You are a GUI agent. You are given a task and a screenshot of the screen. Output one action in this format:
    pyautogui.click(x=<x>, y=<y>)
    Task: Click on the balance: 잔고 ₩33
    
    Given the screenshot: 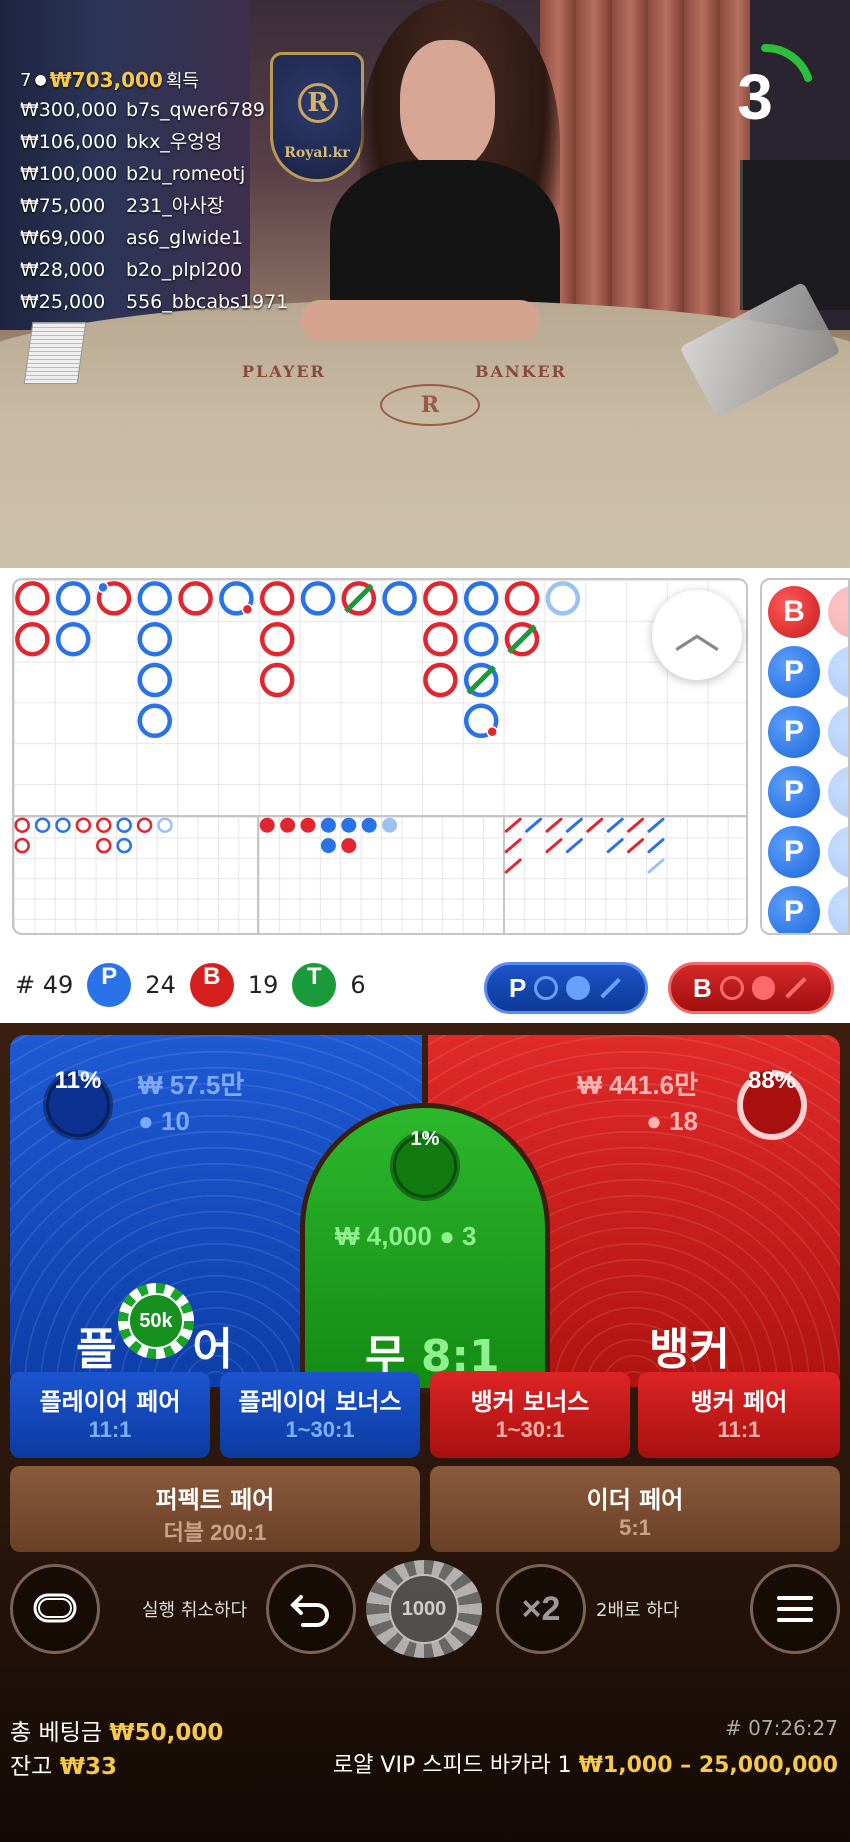 What is the action you would take?
    pyautogui.click(x=63, y=1764)
    